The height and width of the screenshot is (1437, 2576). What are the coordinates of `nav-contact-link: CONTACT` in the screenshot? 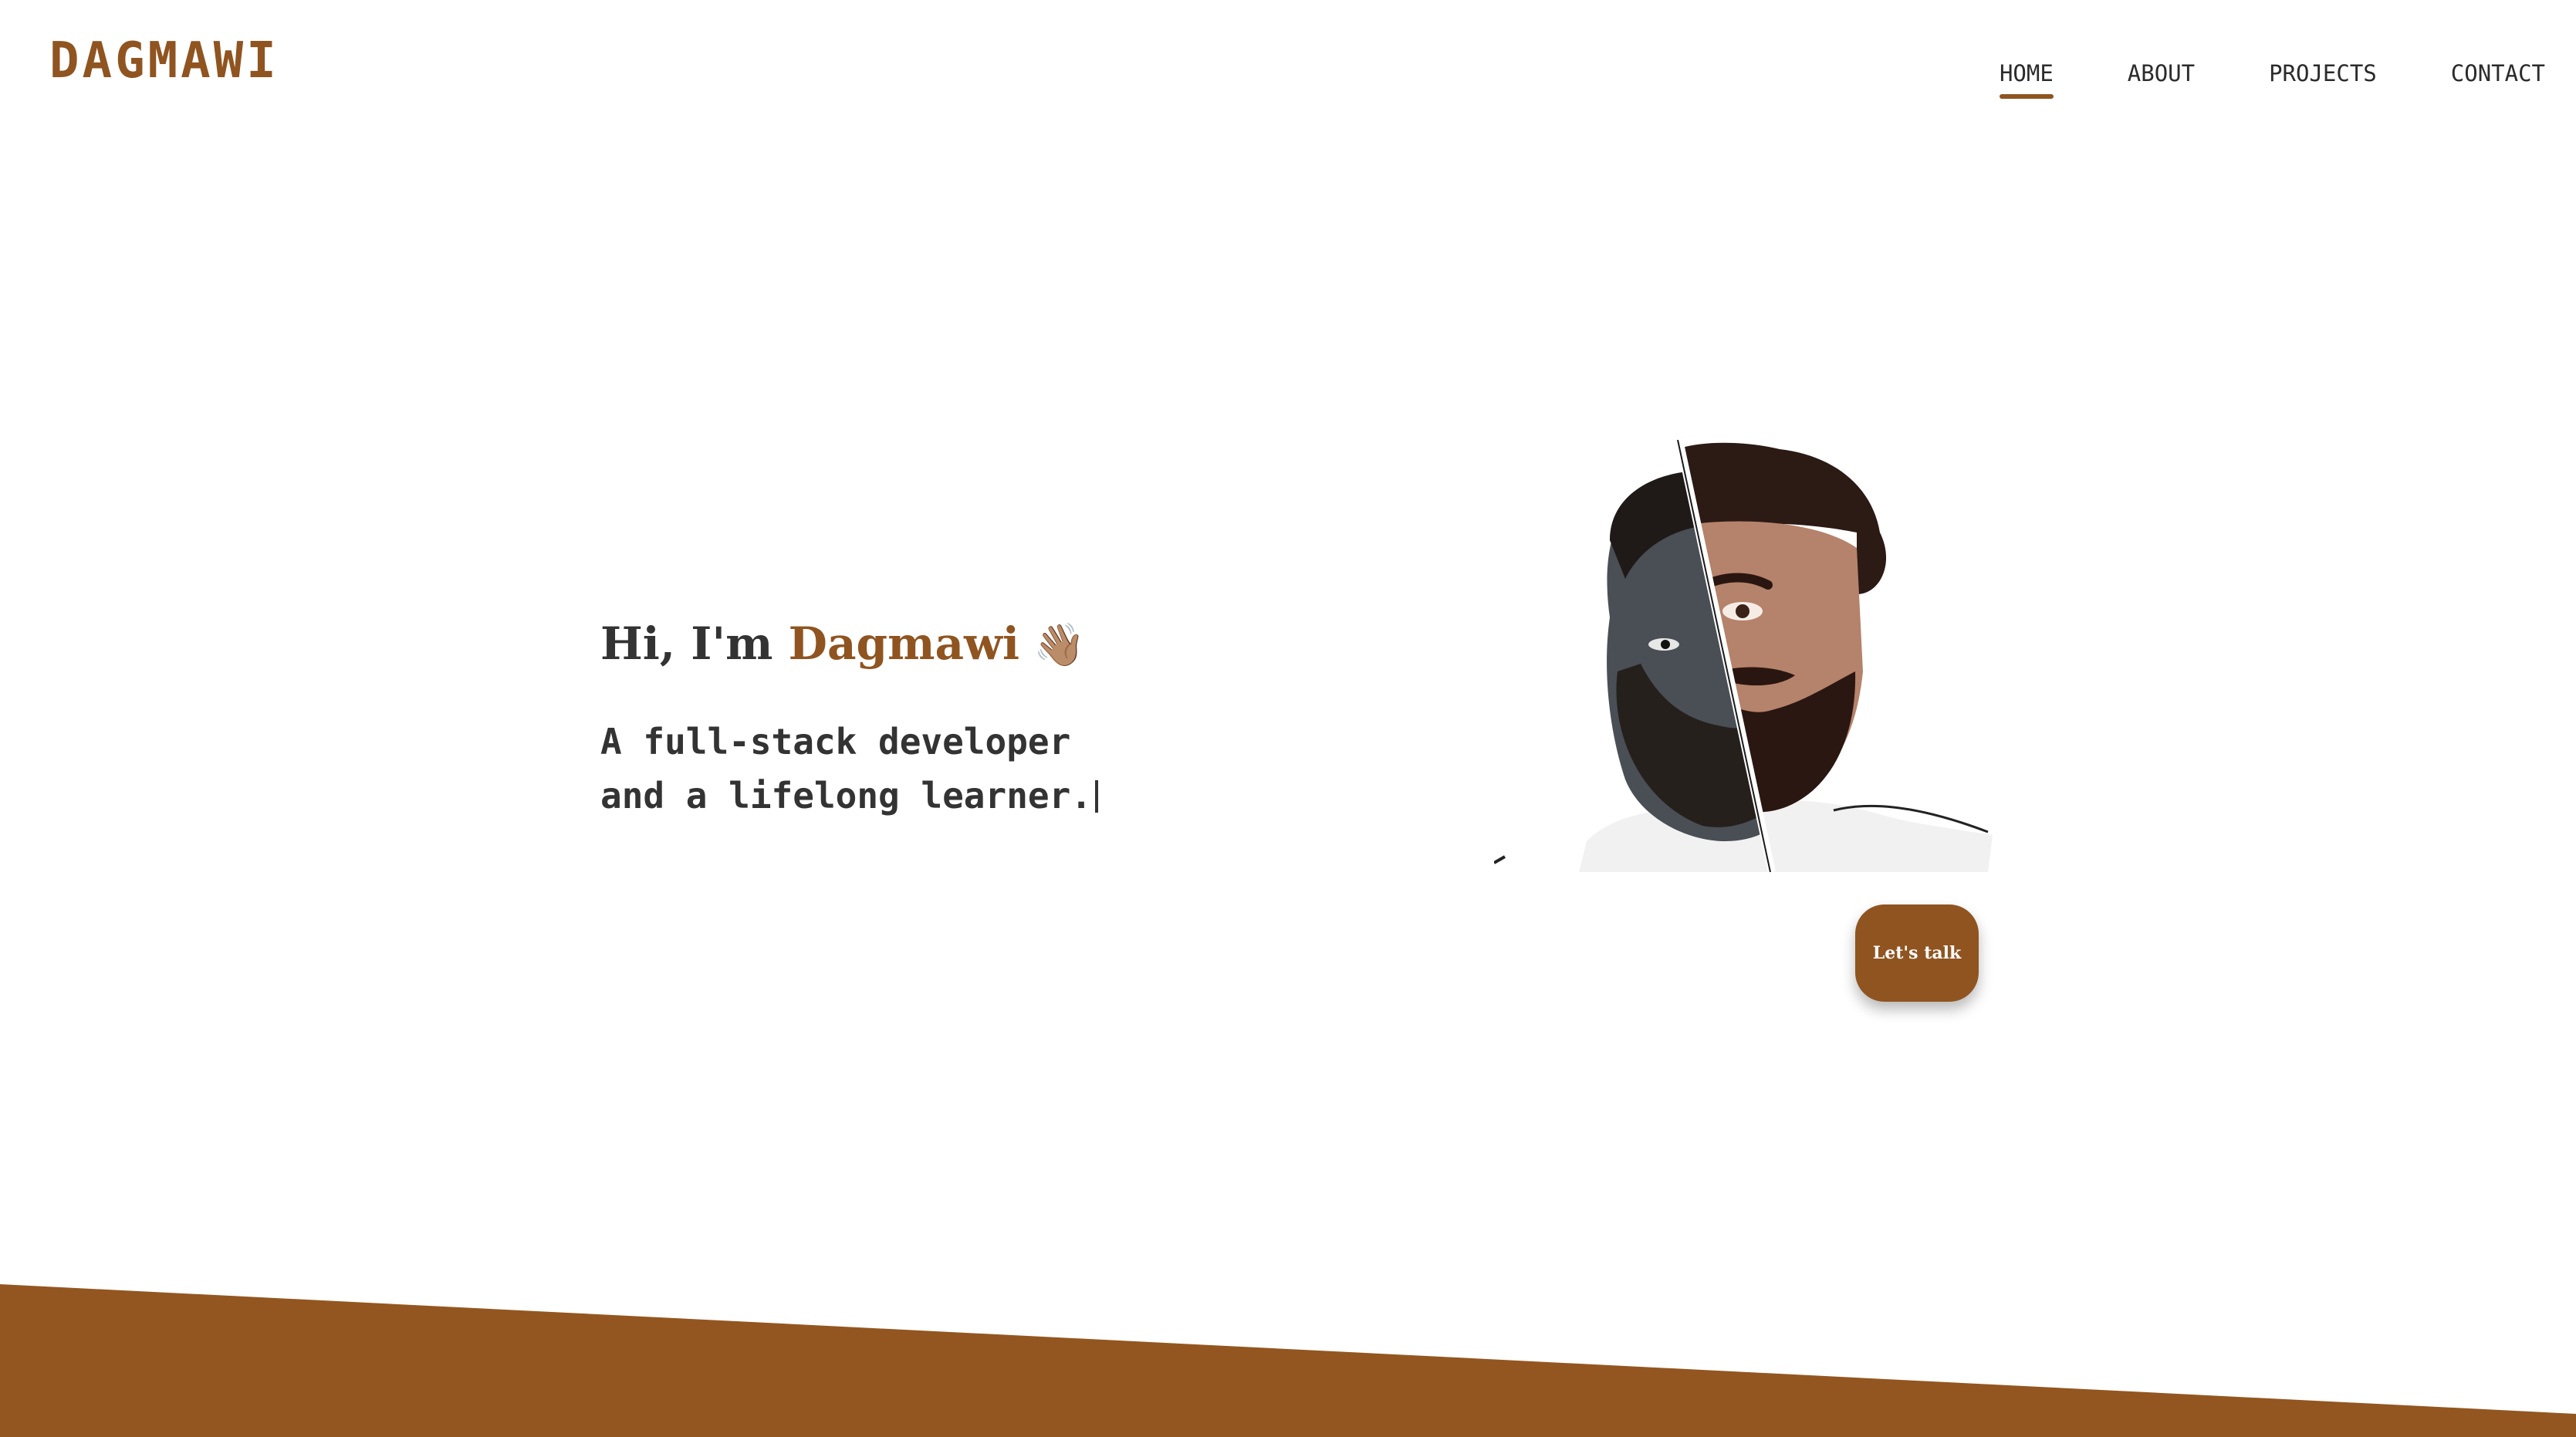 It's located at (2498, 78).